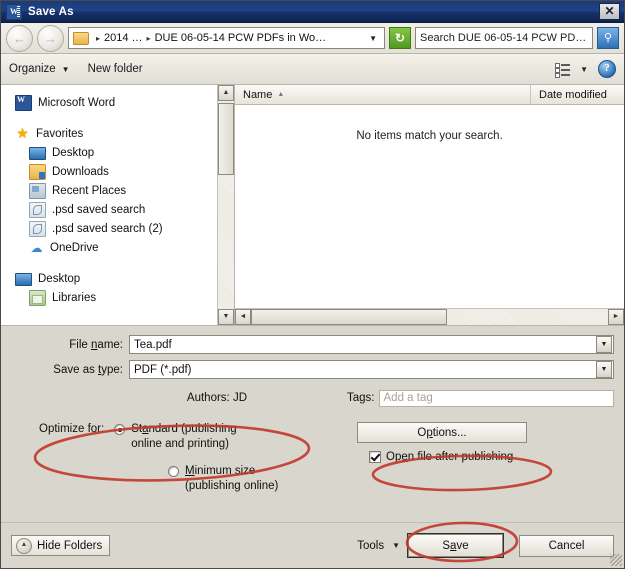  What do you see at coordinates (455, 545) in the screenshot?
I see `save-button: Sa ve` at bounding box center [455, 545].